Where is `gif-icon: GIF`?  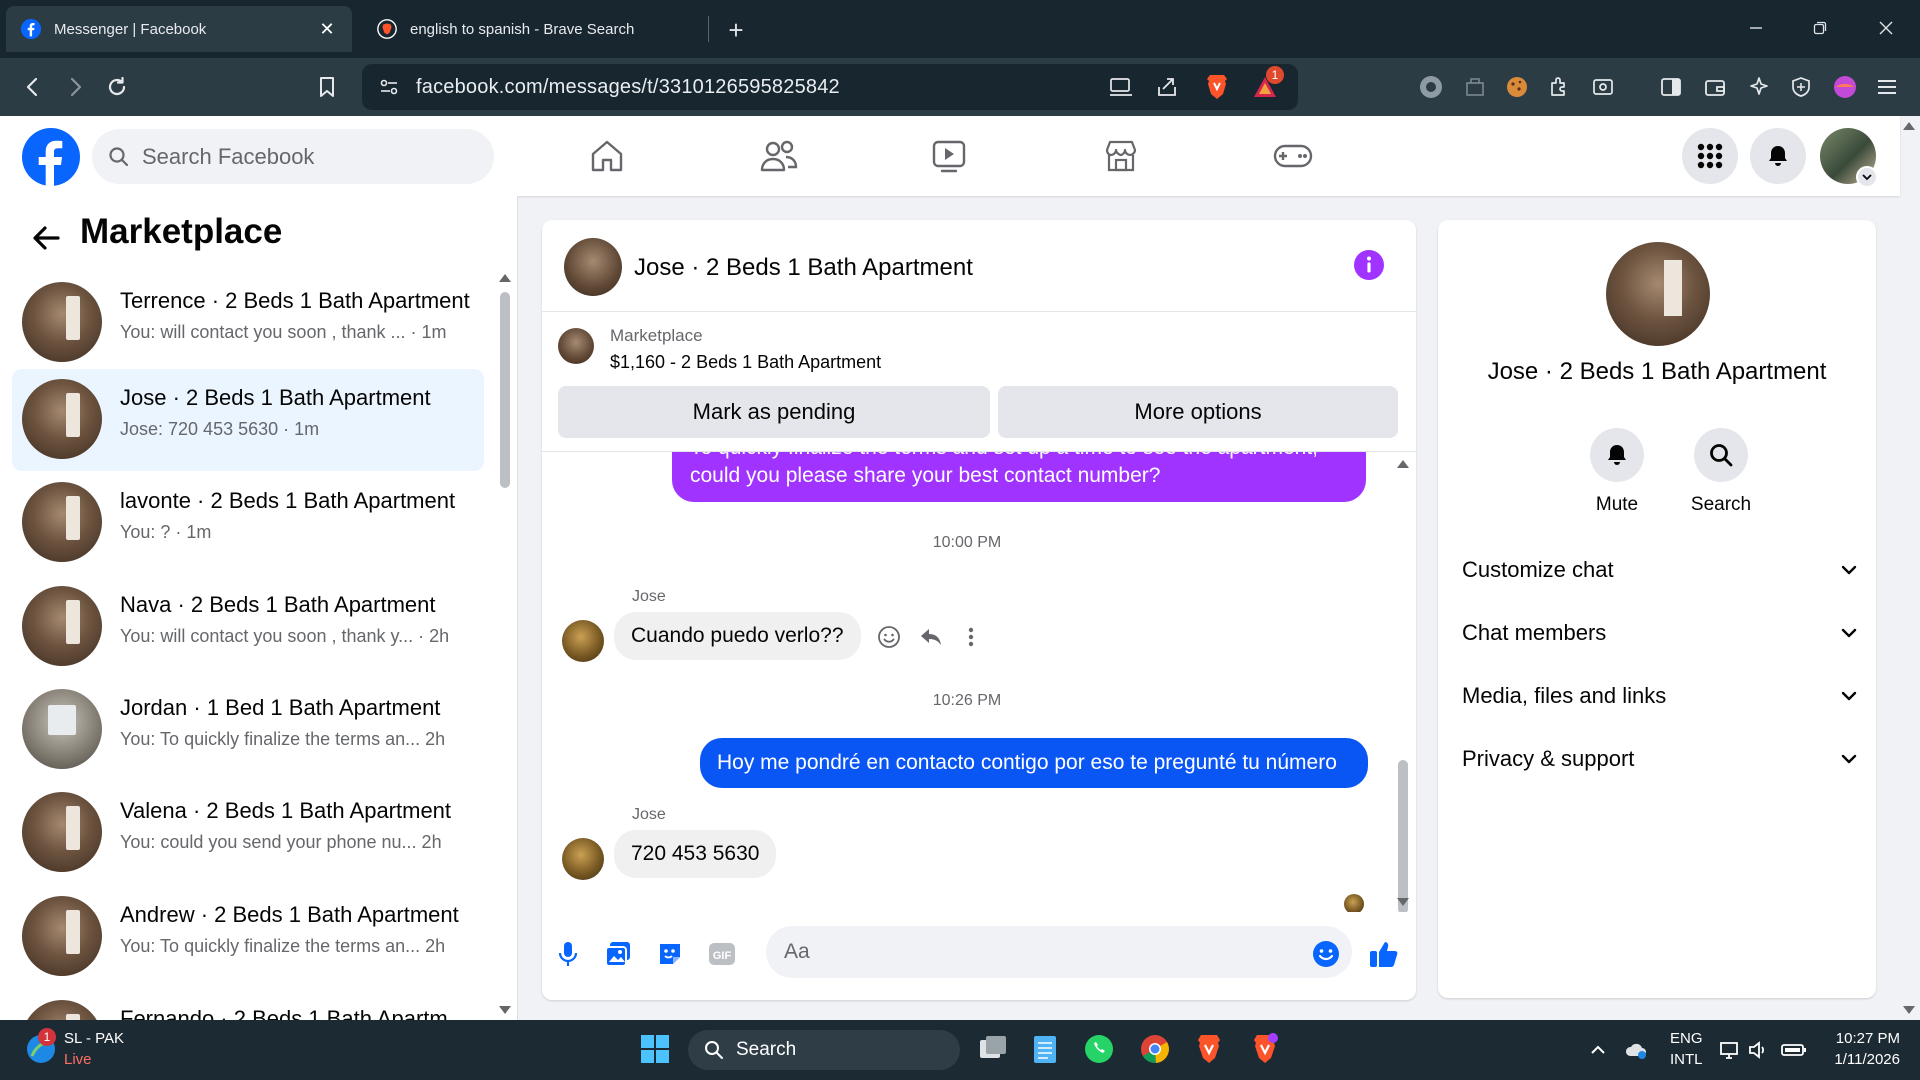 gif-icon: GIF is located at coordinates (722, 954).